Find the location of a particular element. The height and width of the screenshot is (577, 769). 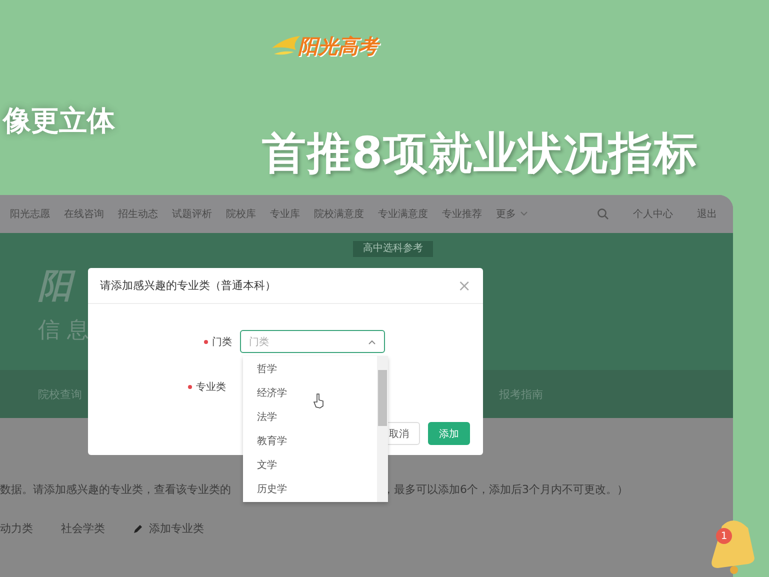

nav-link: 专业库 is located at coordinates (285, 214).